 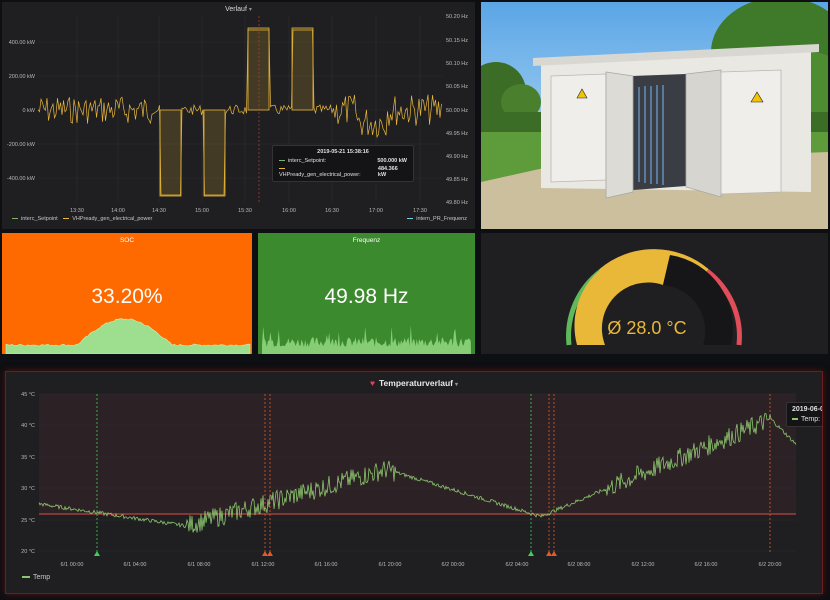 What do you see at coordinates (127, 293) in the screenshot?
I see `soc-panel: SOC 33.20%` at bounding box center [127, 293].